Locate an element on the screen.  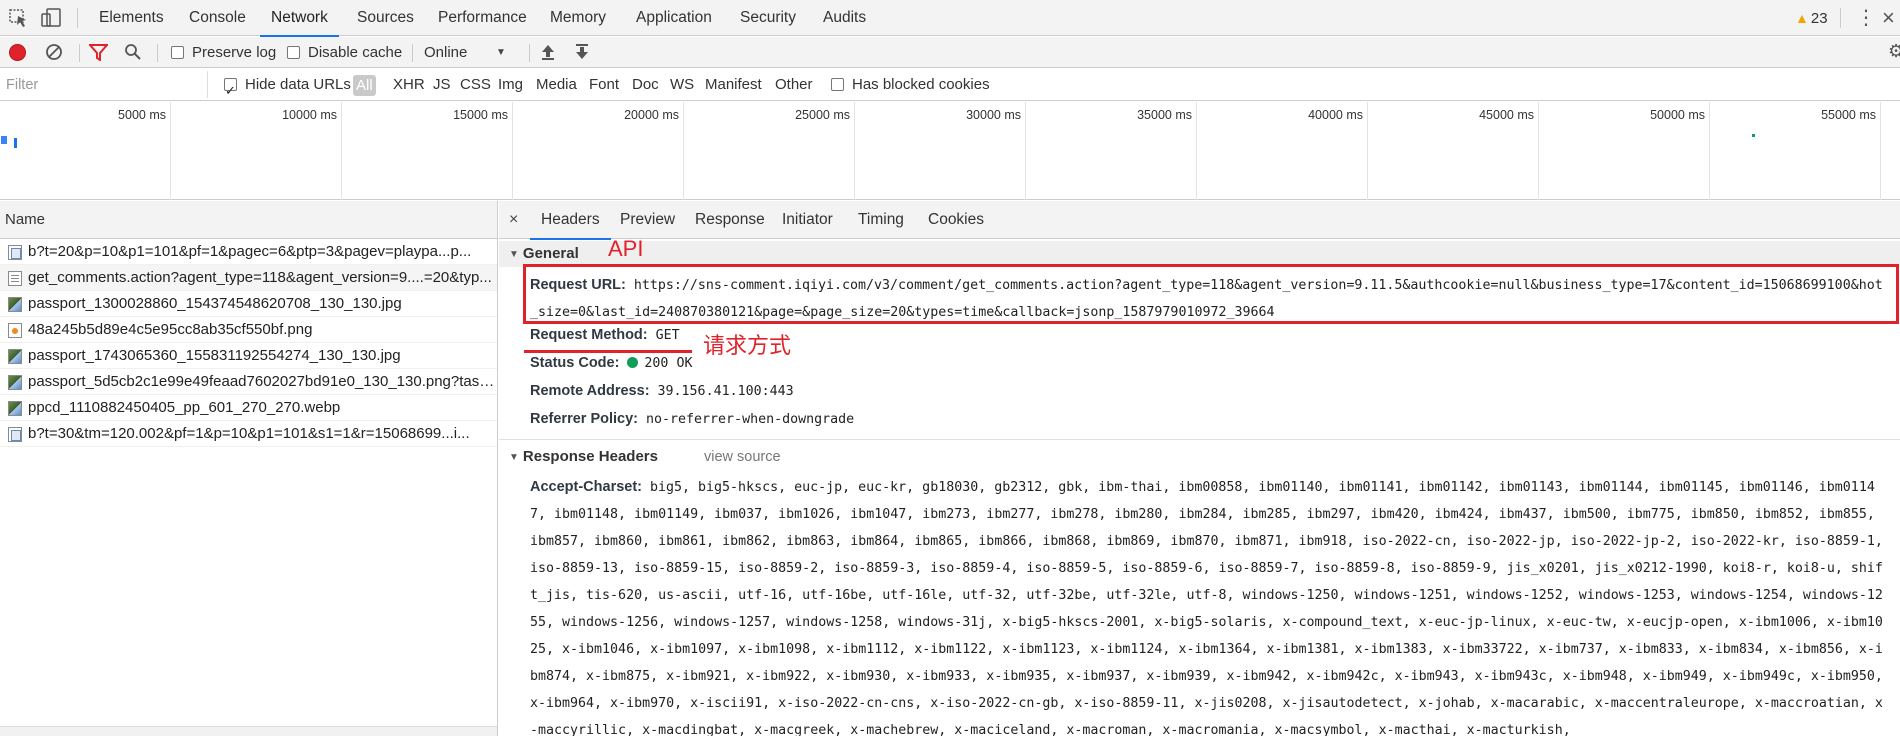
remote-address-row: Remote Address: 39.156.41.100:443 is located at coordinates (662, 391).